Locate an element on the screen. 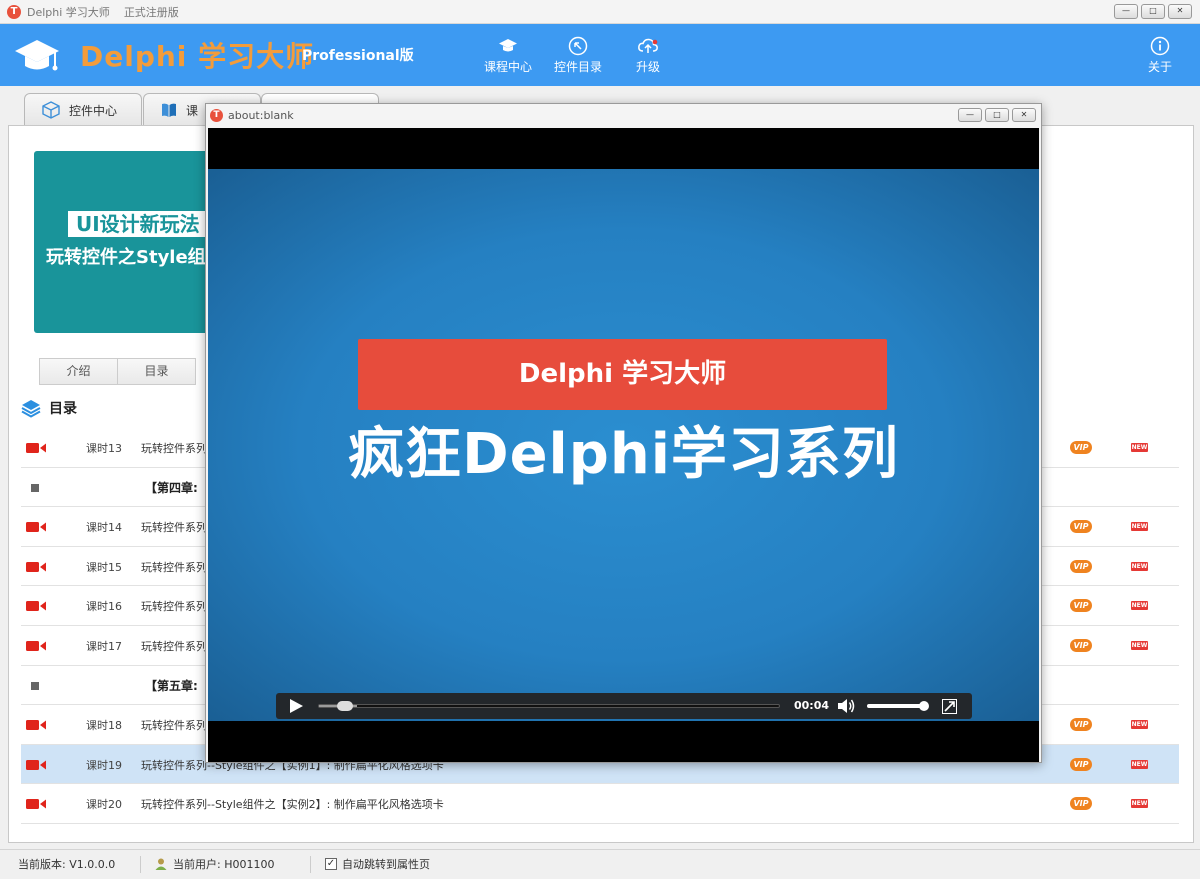 This screenshot has height=879, width=1200. player-controls: 00:04 is located at coordinates (624, 706).